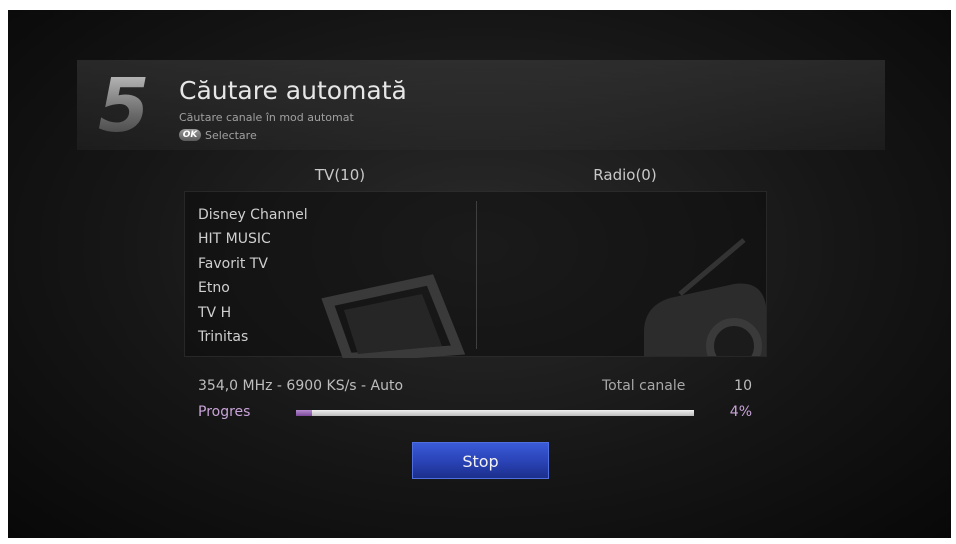  Describe the element at coordinates (476, 275) in the screenshot. I see `column-divider` at that location.